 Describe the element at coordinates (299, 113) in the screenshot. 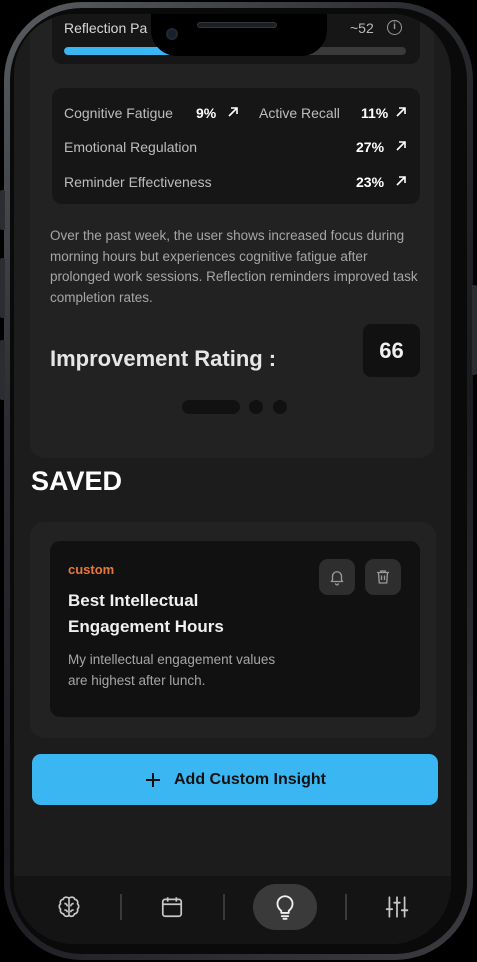

I see `metric-label-active-recall: Active Recall` at that location.